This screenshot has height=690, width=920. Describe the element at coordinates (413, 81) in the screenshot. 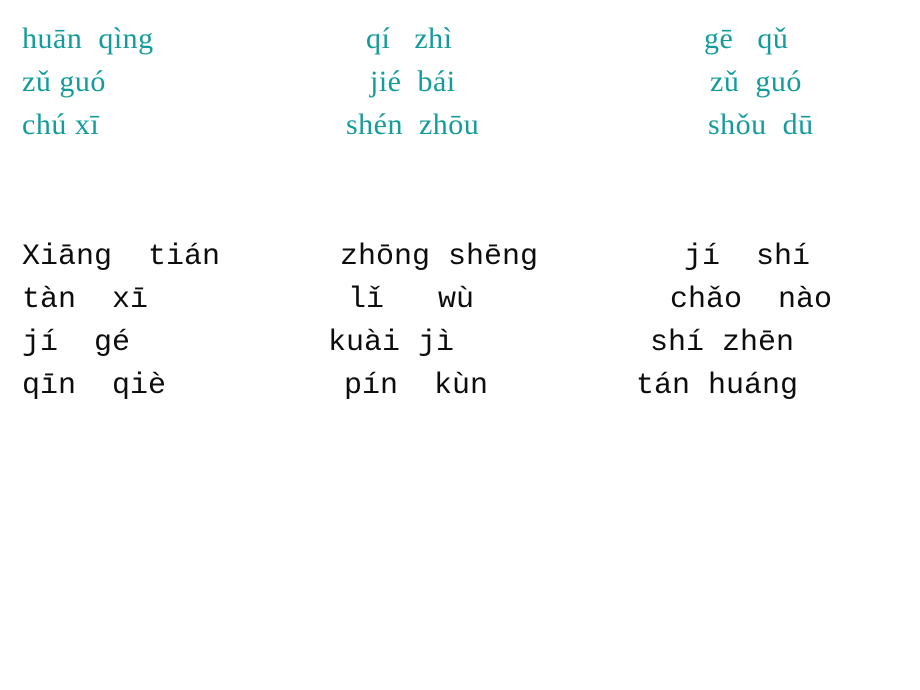

I see `teal-pinyin-word: jié bái` at that location.